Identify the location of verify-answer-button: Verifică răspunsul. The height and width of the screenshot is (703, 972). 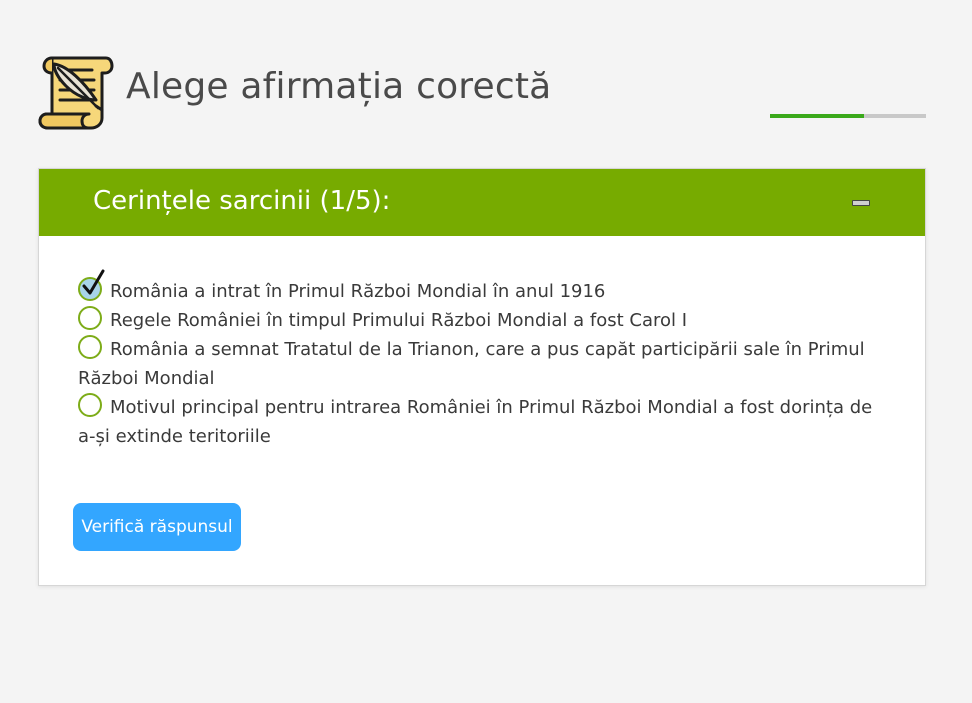
(157, 527).